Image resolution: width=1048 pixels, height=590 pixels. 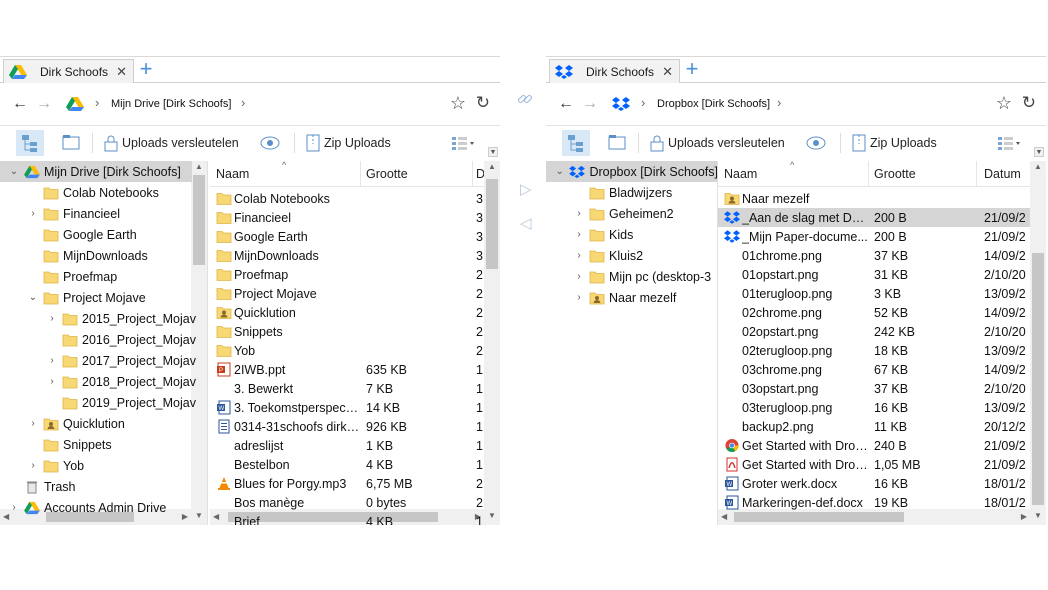 What do you see at coordinates (1008, 143) in the screenshot?
I see `view-options-button` at bounding box center [1008, 143].